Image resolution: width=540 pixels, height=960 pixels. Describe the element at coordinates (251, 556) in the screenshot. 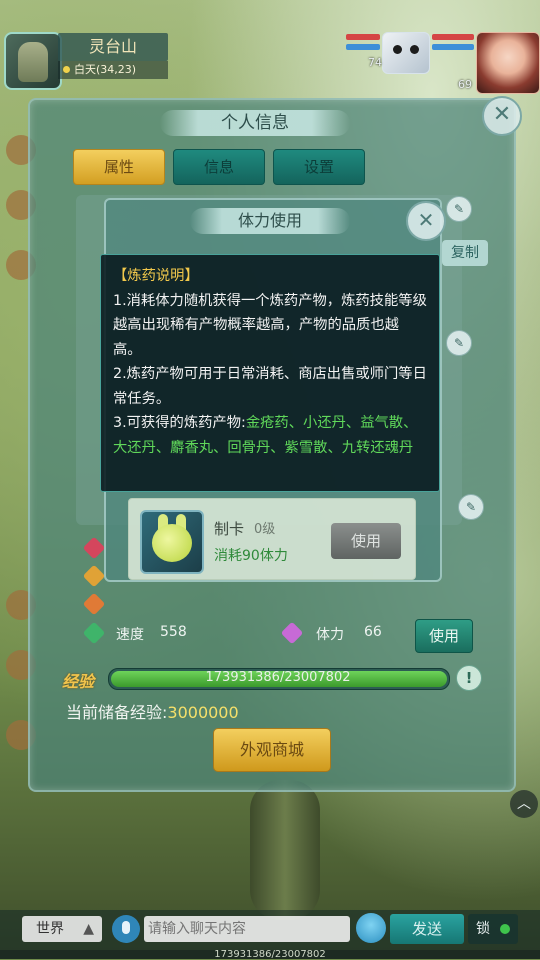

I see `skill-cost: 消耗90体力` at that location.